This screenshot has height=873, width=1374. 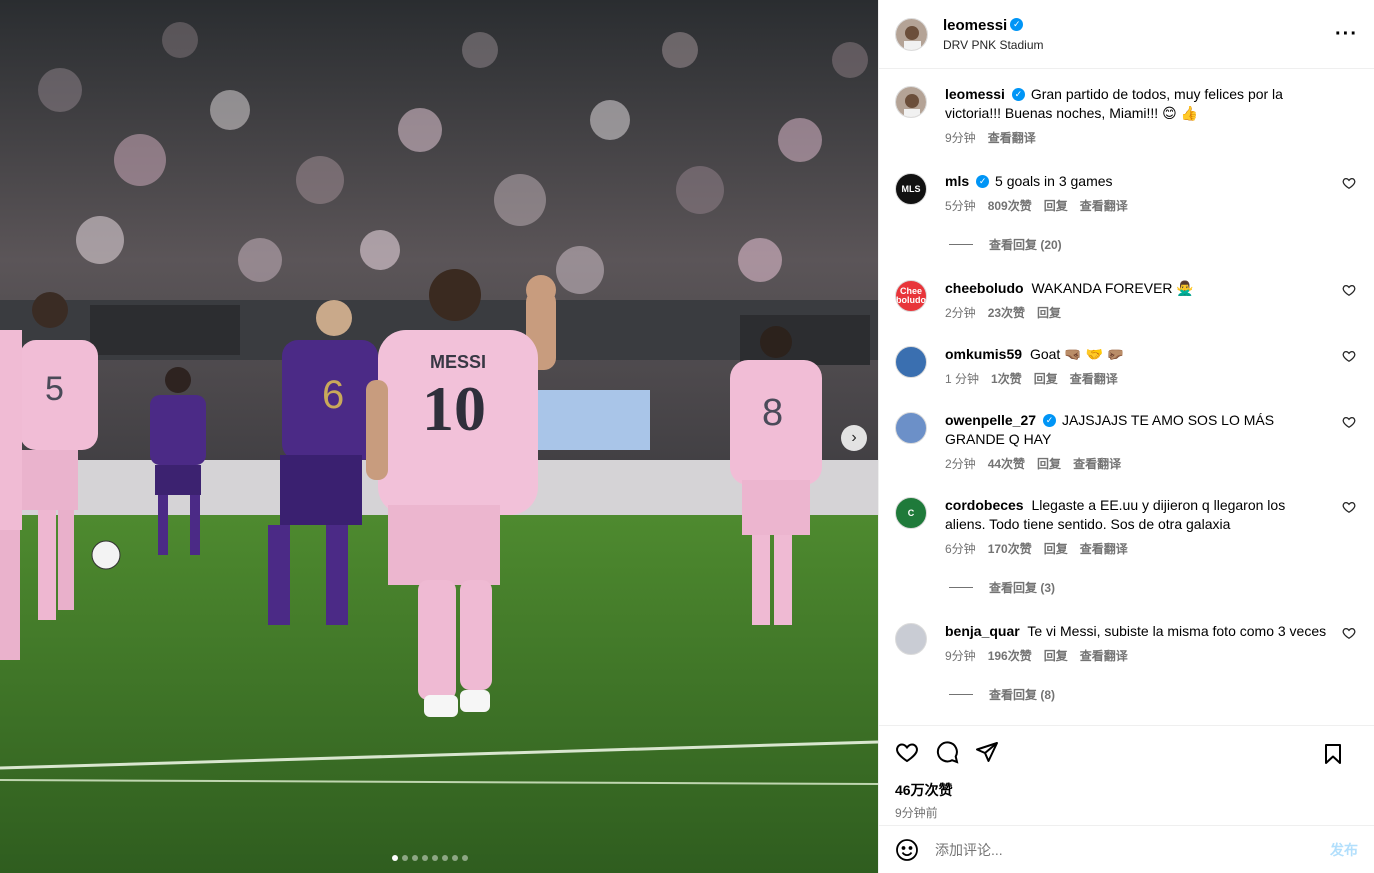 What do you see at coordinates (990, 420) in the screenshot?
I see `commenter-username: owenpelle_27` at bounding box center [990, 420].